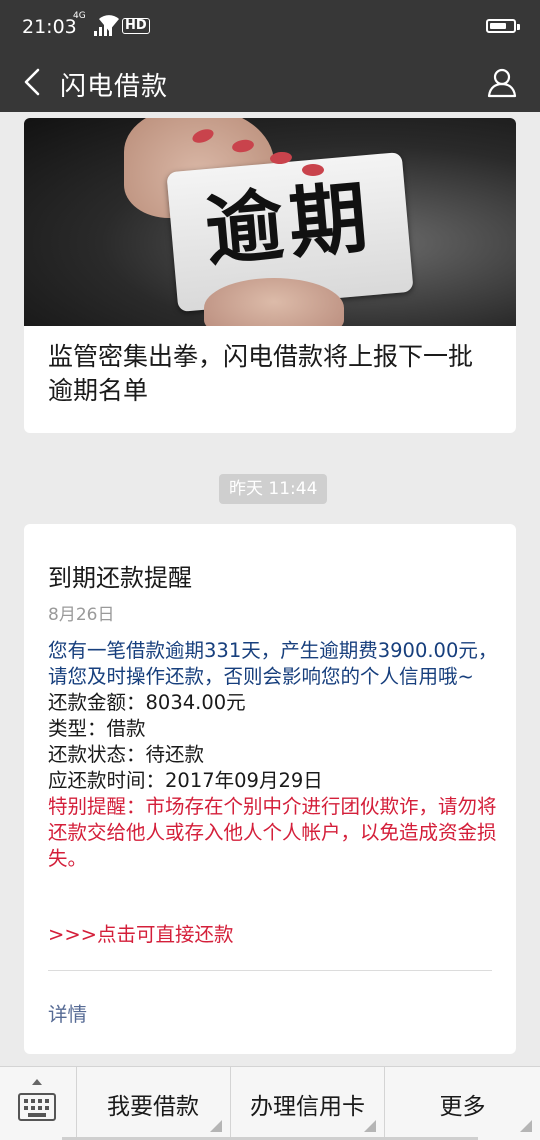  What do you see at coordinates (49, 27) in the screenshot?
I see `status-time: 21:03` at bounding box center [49, 27].